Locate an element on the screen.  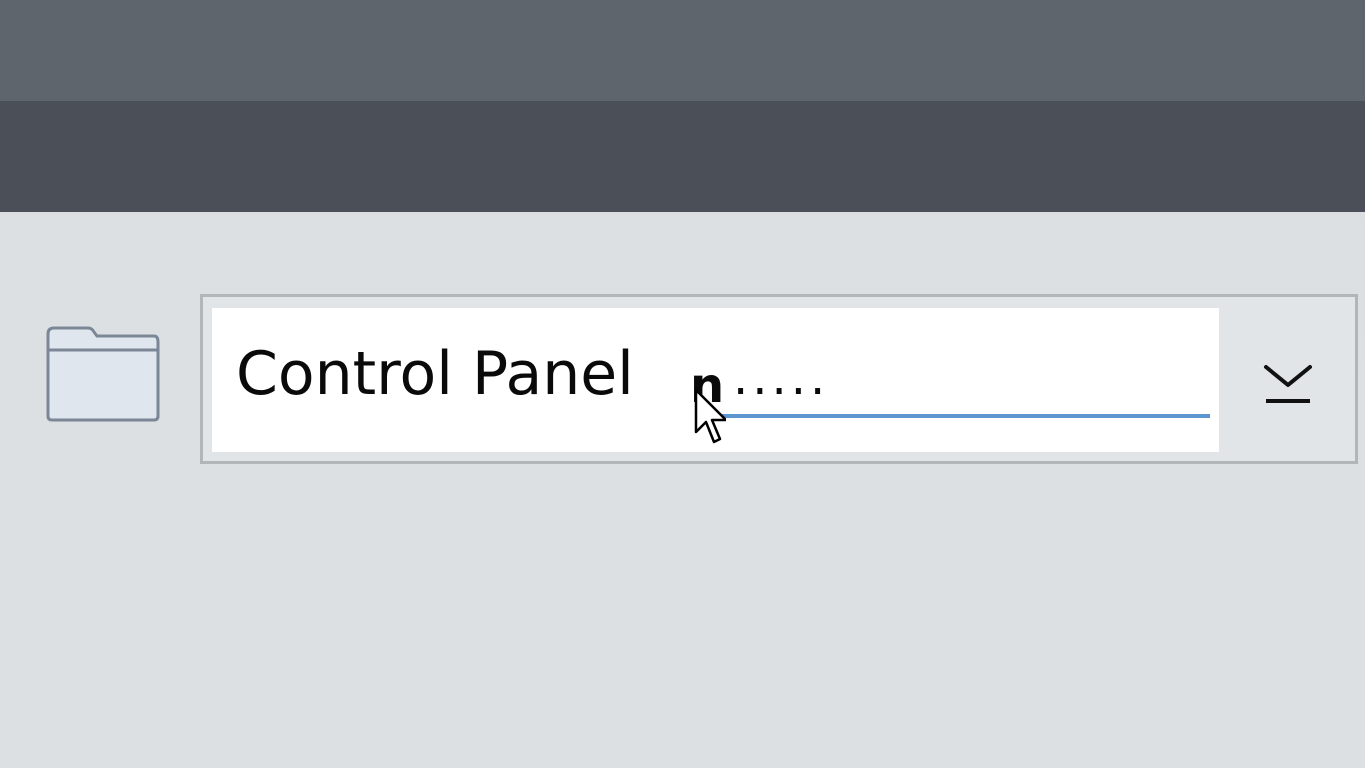
toolbar-strip is located at coordinates (682, 156).